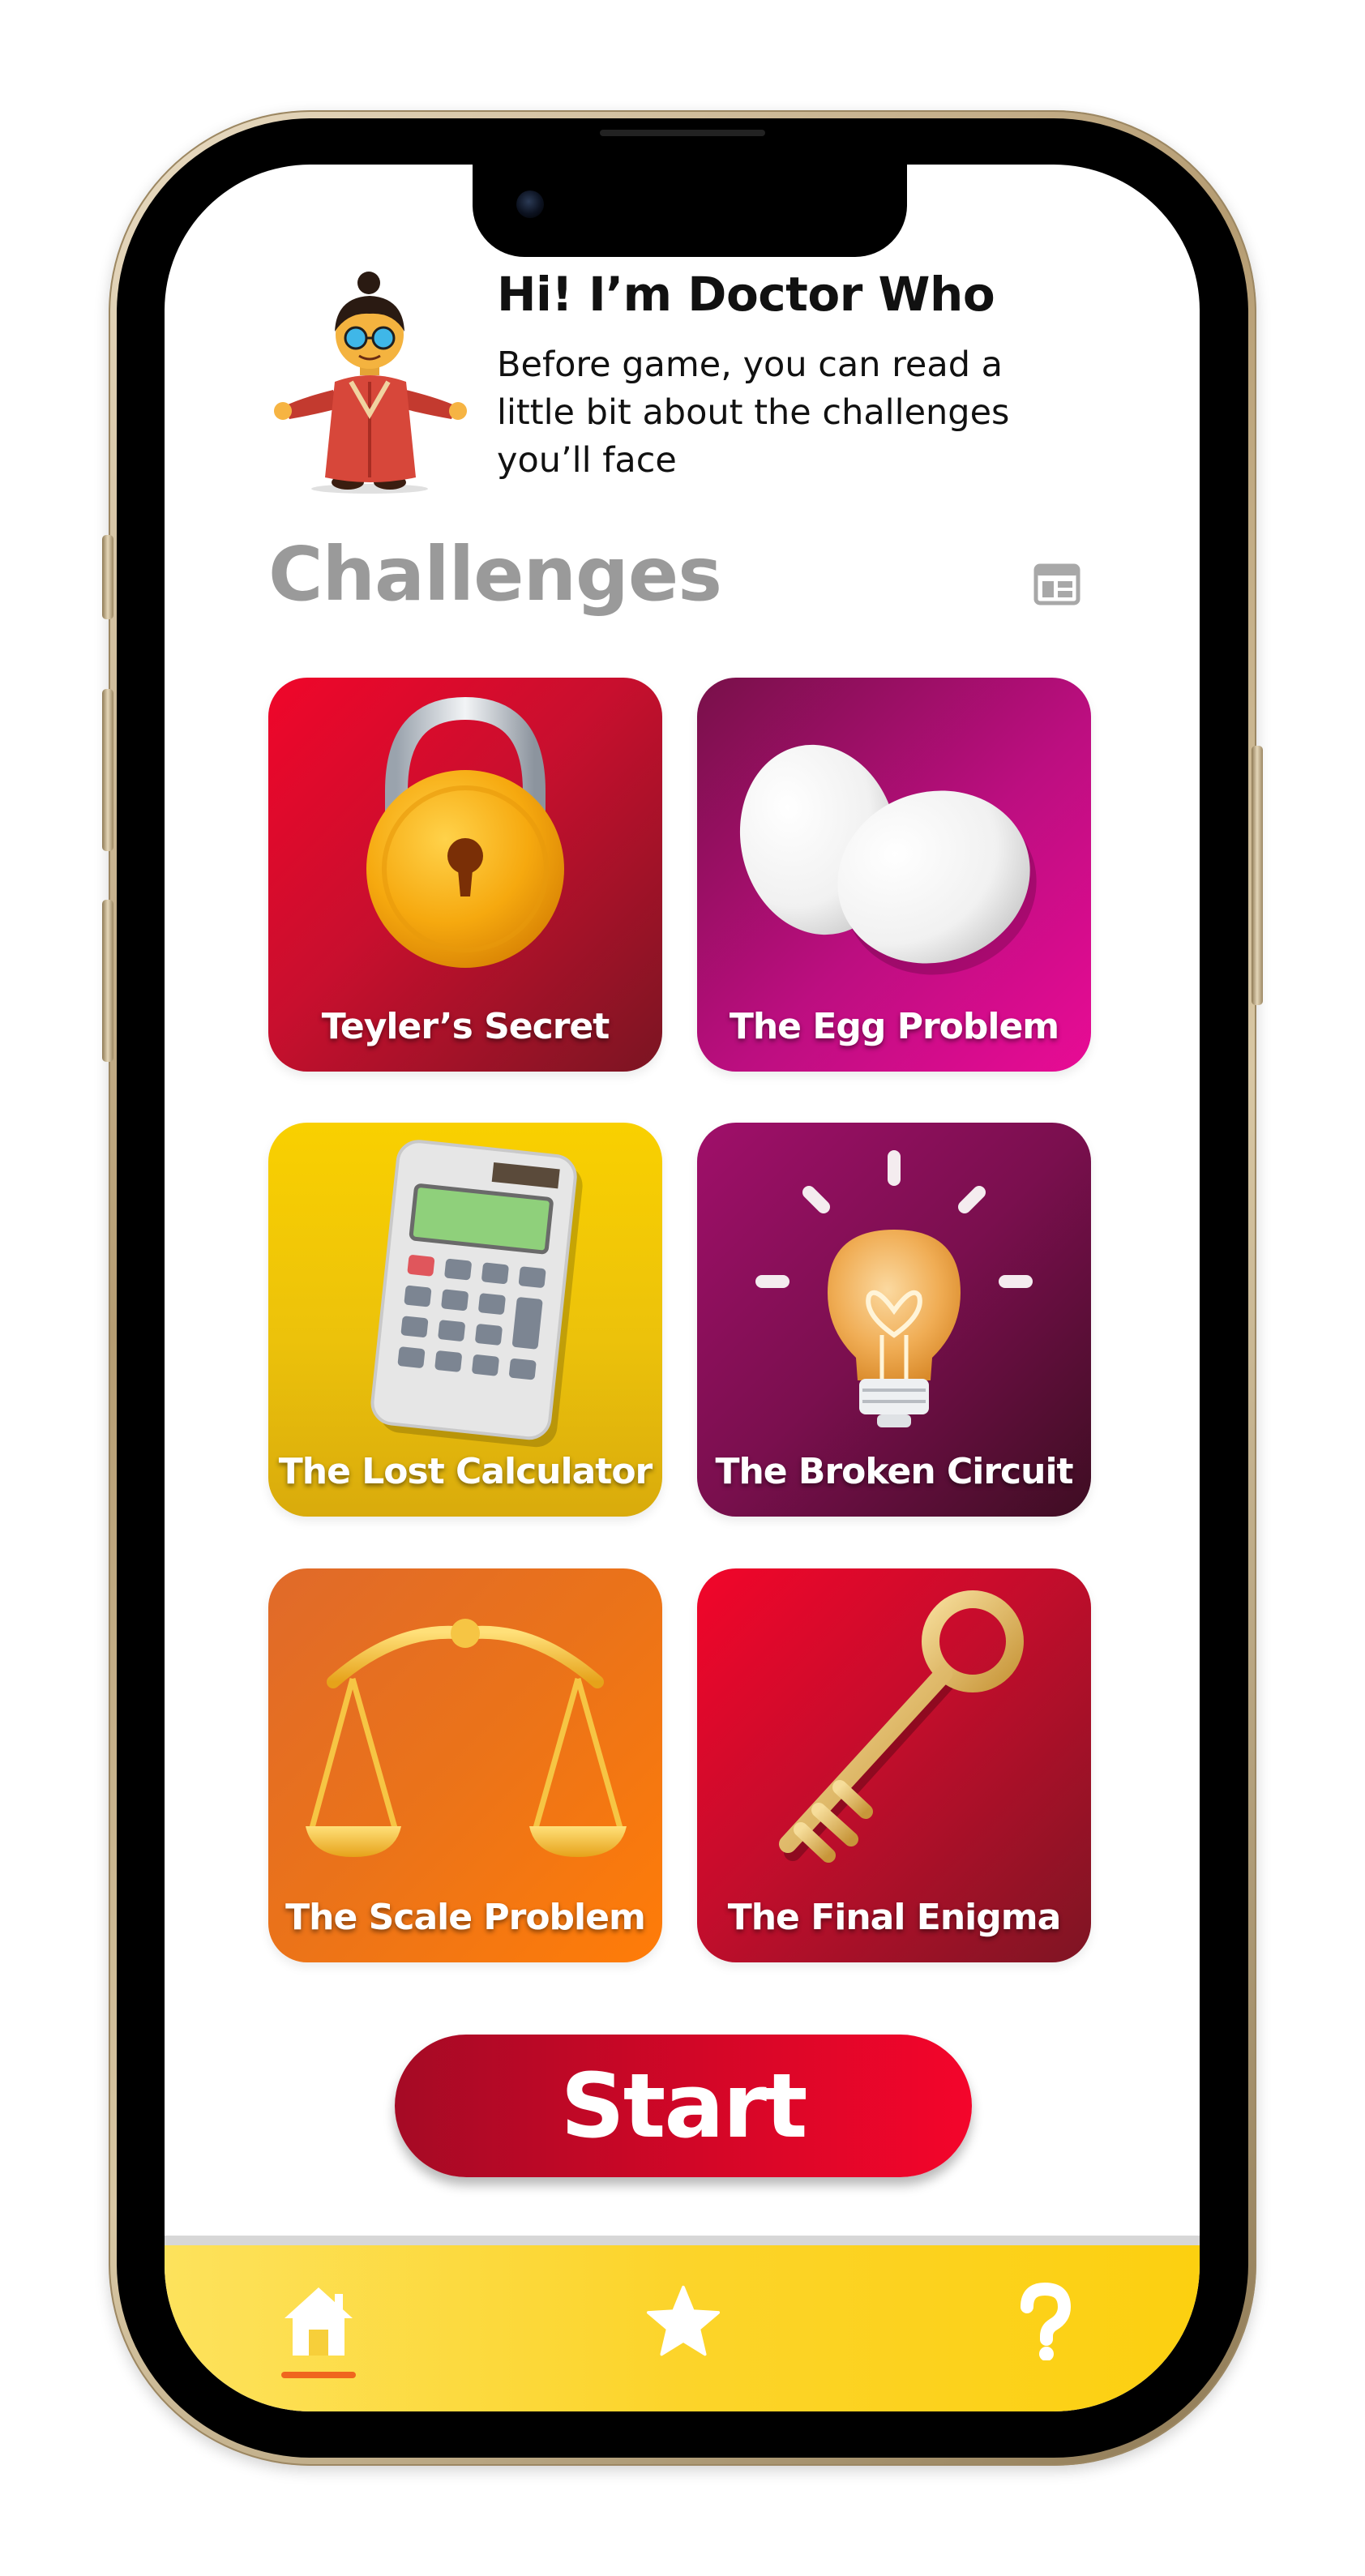  What do you see at coordinates (1257, 876) in the screenshot?
I see `side-button-power` at bounding box center [1257, 876].